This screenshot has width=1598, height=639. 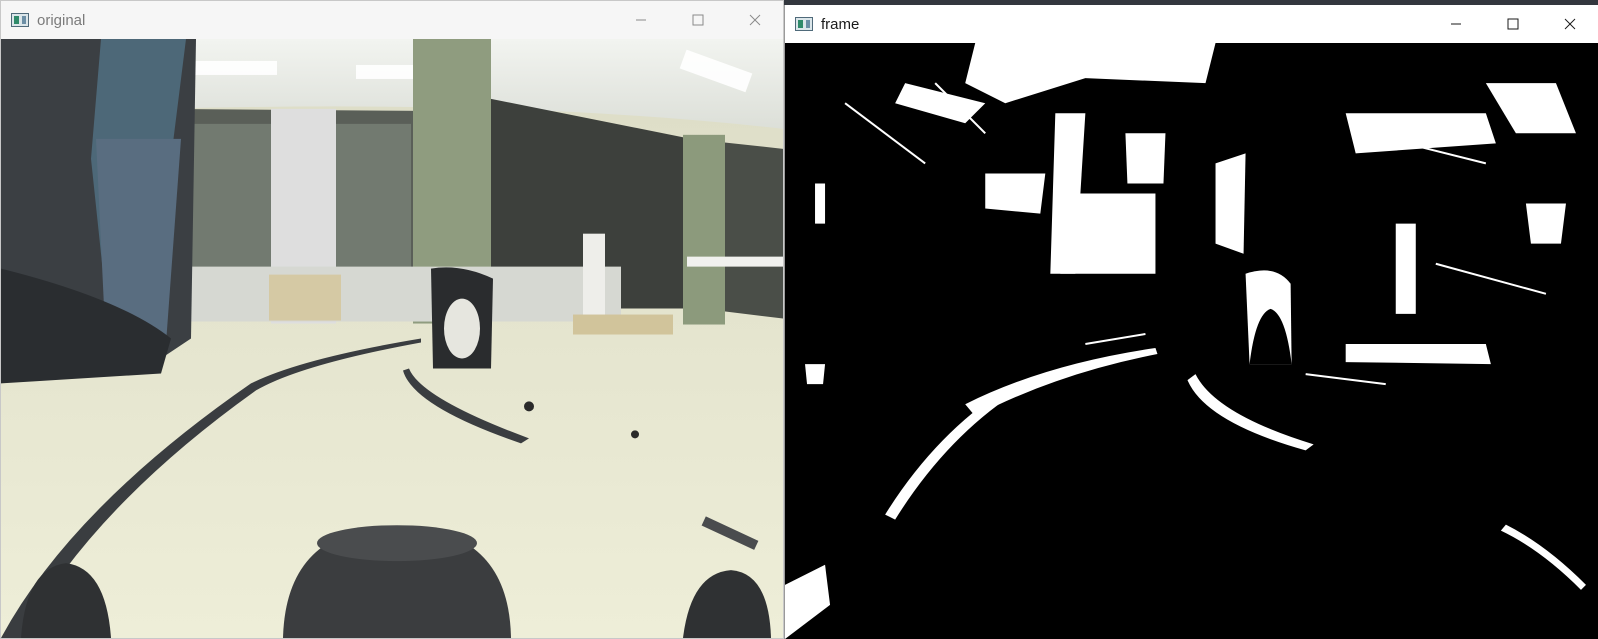 What do you see at coordinates (392, 20) in the screenshot?
I see `title-bar: original` at bounding box center [392, 20].